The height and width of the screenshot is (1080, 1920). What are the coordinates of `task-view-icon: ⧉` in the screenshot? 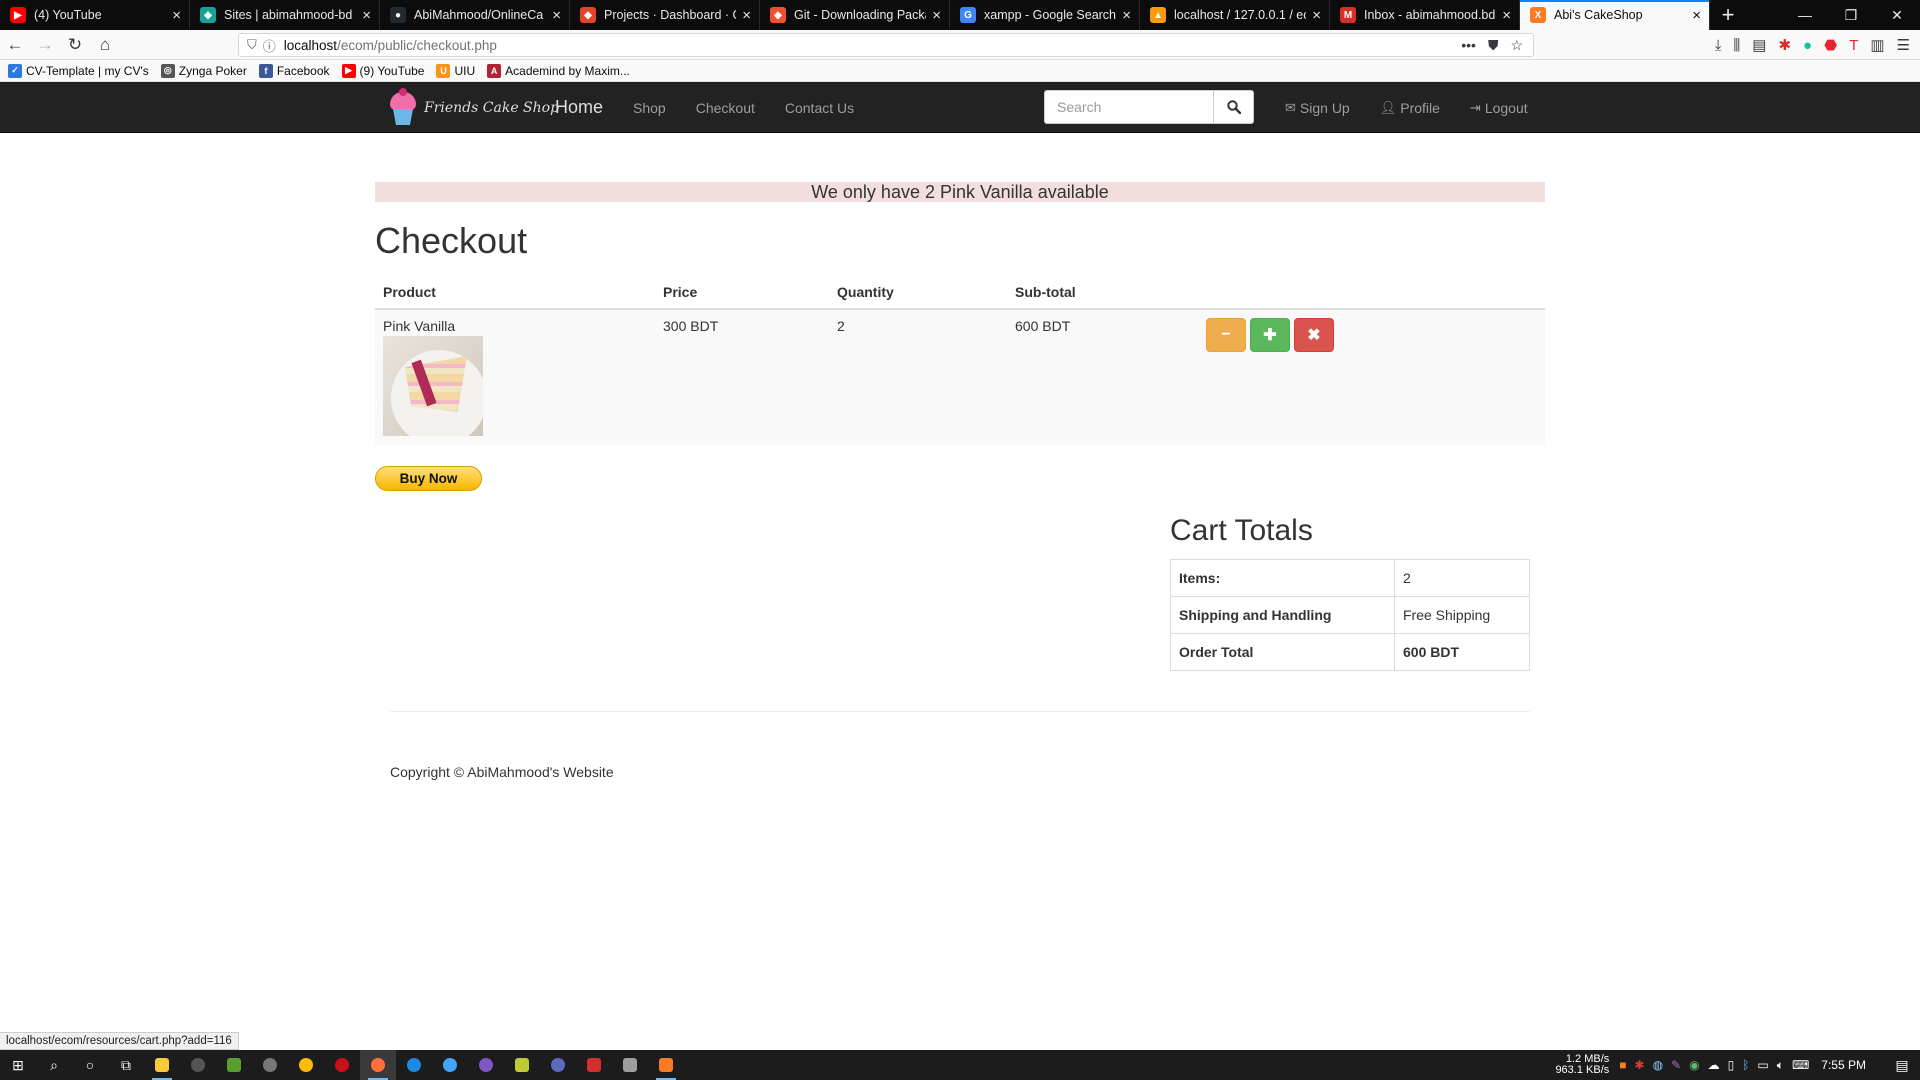 It's located at (126, 1065).